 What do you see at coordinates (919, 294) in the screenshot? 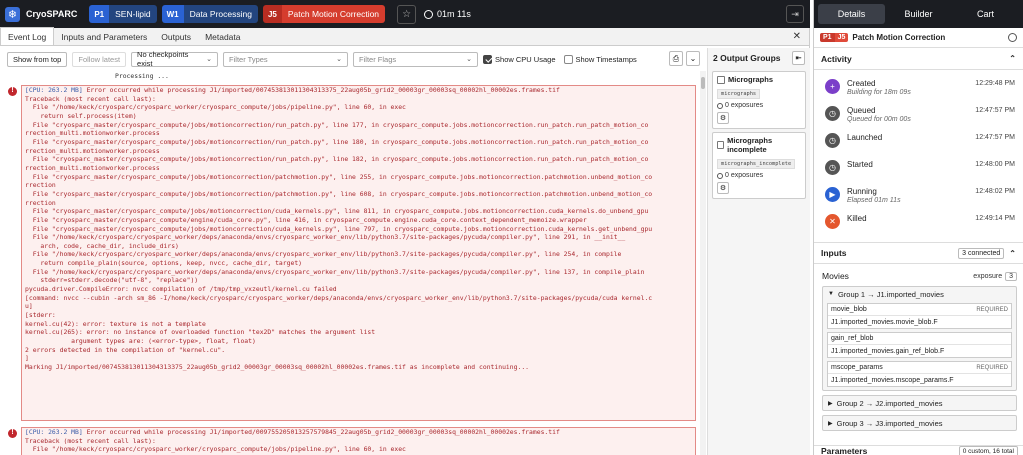
I see `input-group-header: ▼ Group 1 → J1.imported_movies` at bounding box center [919, 294].